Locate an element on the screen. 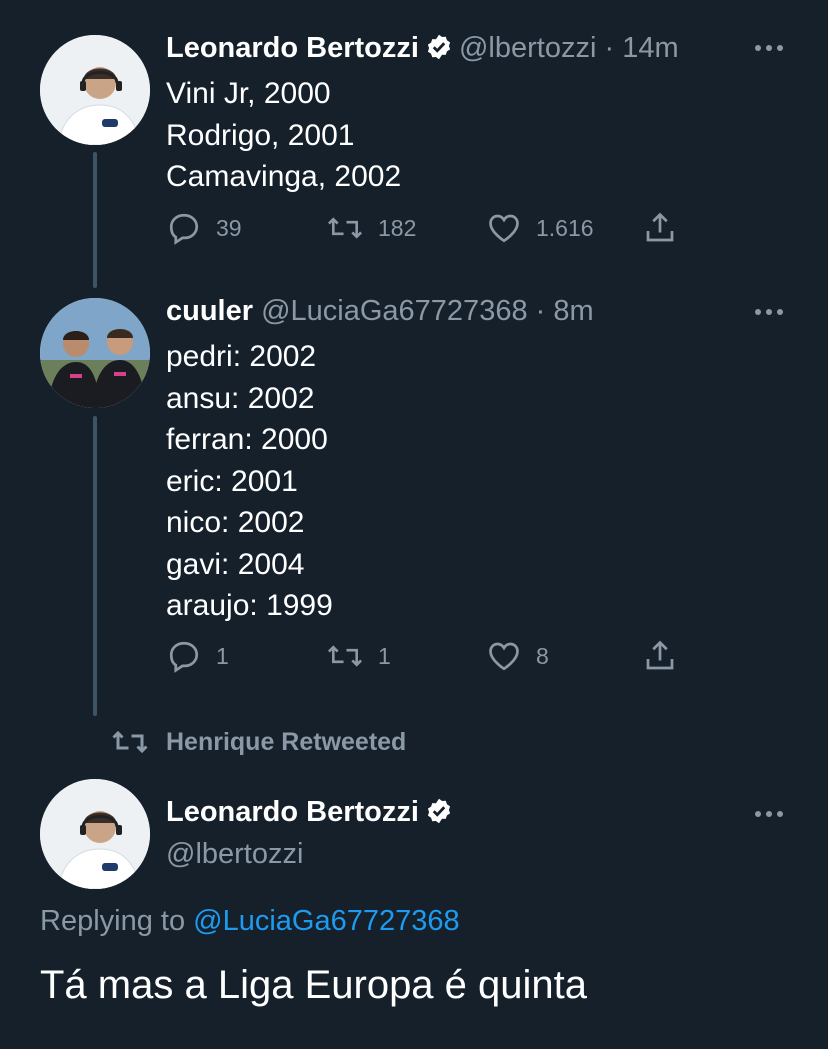 This screenshot has width=828, height=1049. reply-button: 1 is located at coordinates (197, 656).